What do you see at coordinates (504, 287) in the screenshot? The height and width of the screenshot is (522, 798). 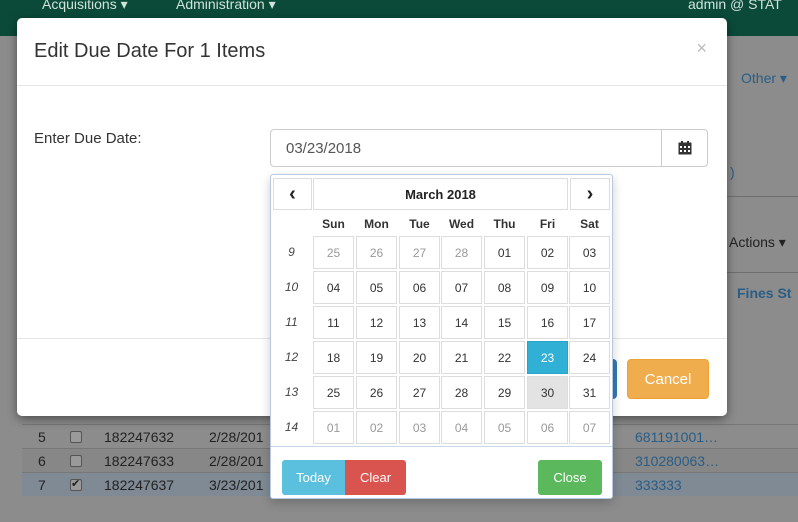 I see `day-cell: 08` at bounding box center [504, 287].